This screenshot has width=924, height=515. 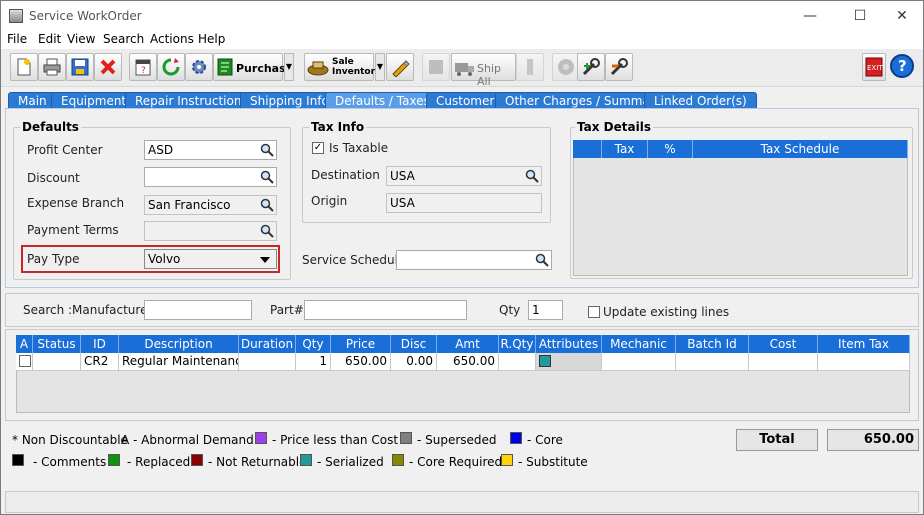 What do you see at coordinates (211, 39) in the screenshot?
I see `menu-help: Help` at bounding box center [211, 39].